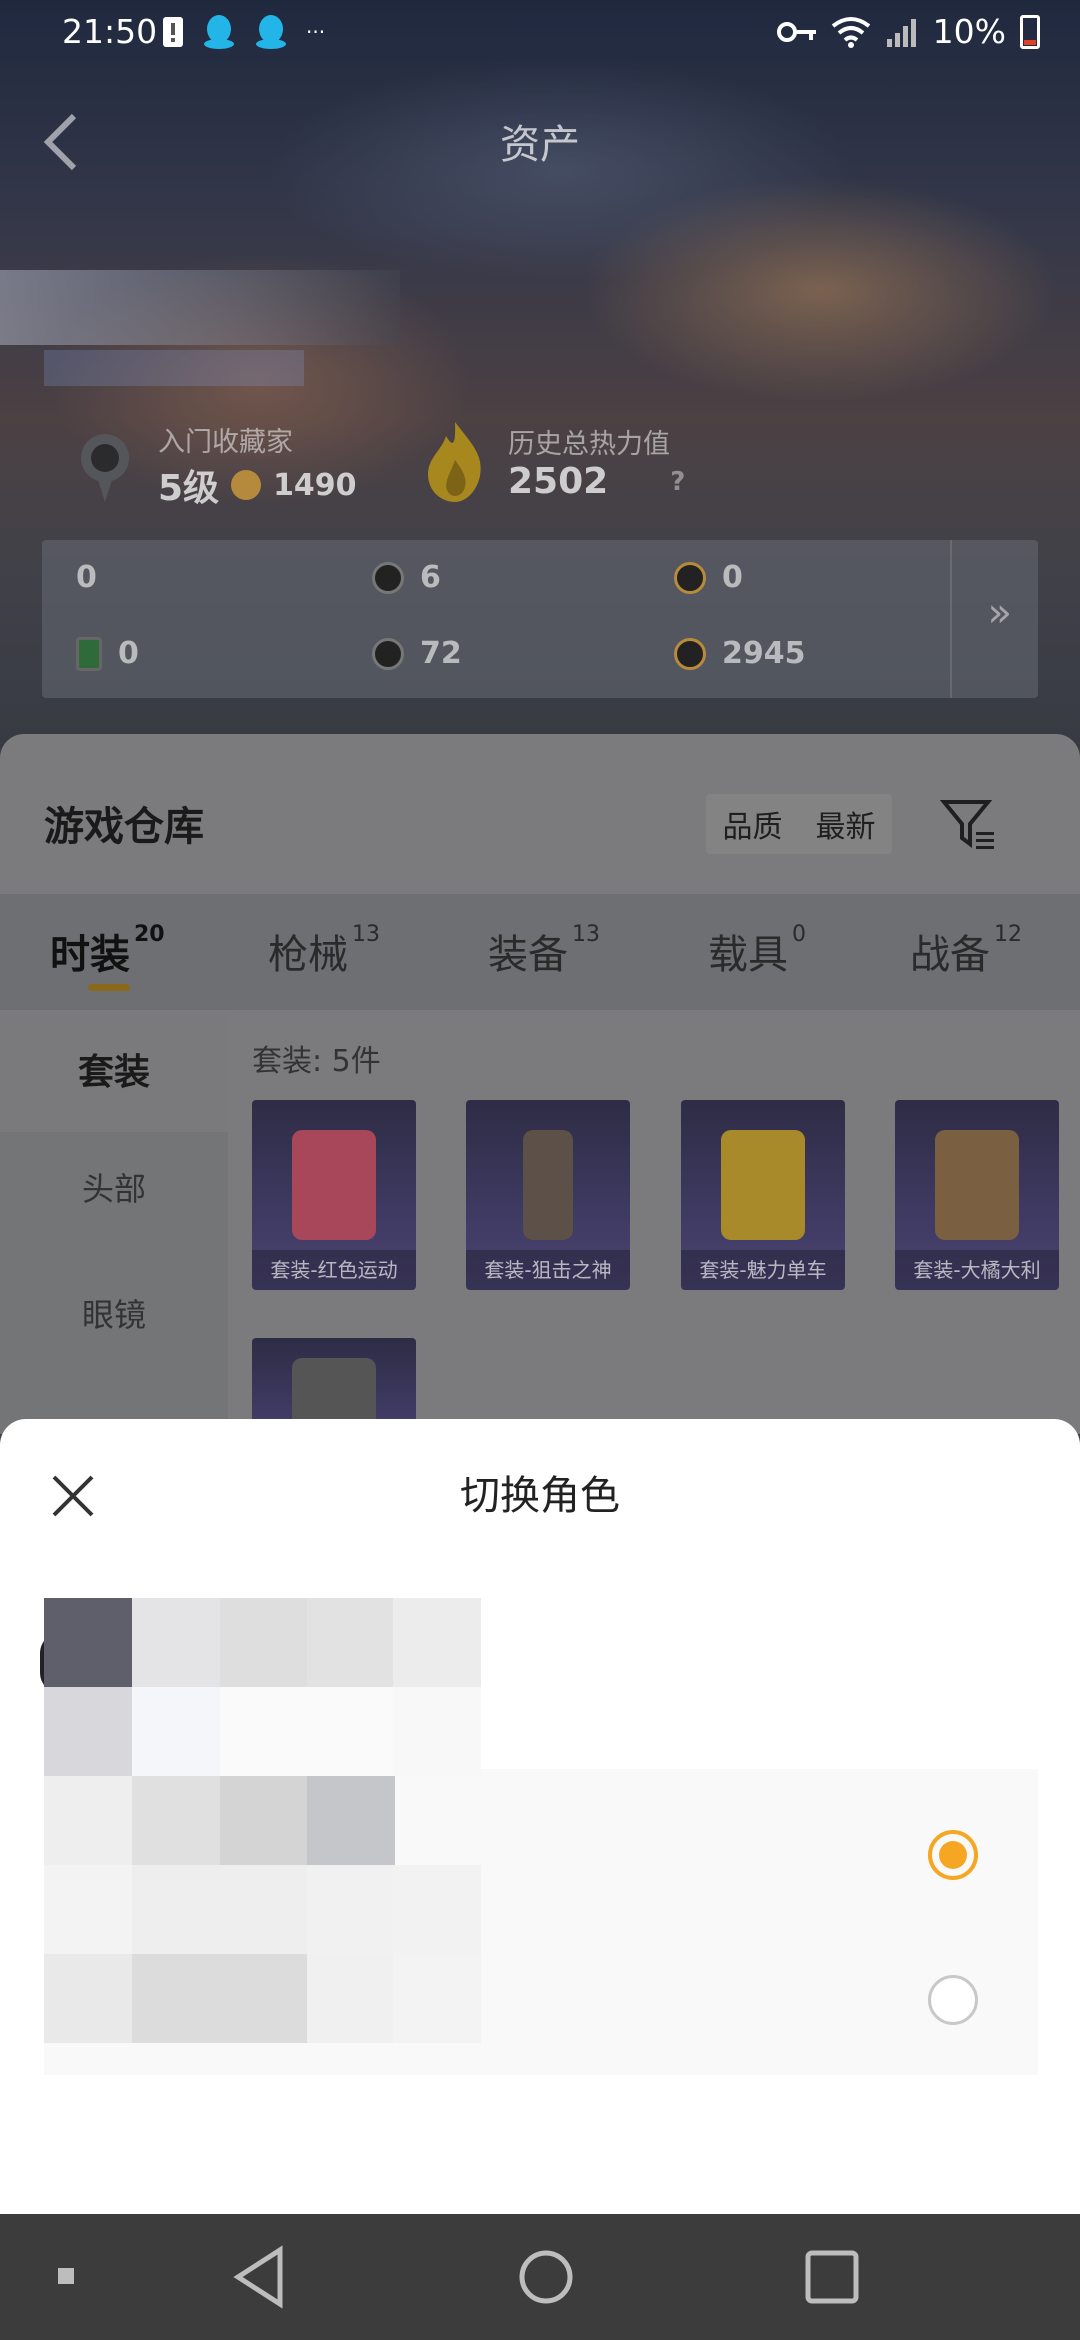 Image resolution: width=1080 pixels, height=2340 pixels. I want to click on item-name: 套装-大橘大利, so click(977, 1270).